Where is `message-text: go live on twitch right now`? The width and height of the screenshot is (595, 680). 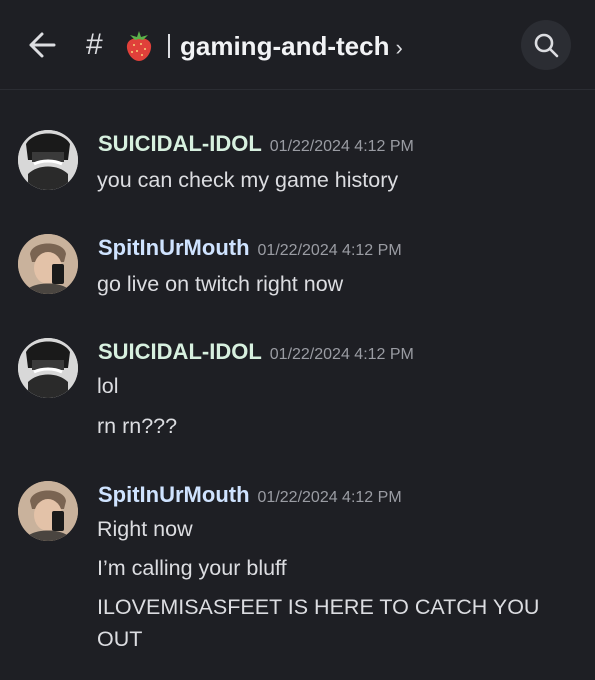
message-text: go live on twitch right now is located at coordinates (220, 284).